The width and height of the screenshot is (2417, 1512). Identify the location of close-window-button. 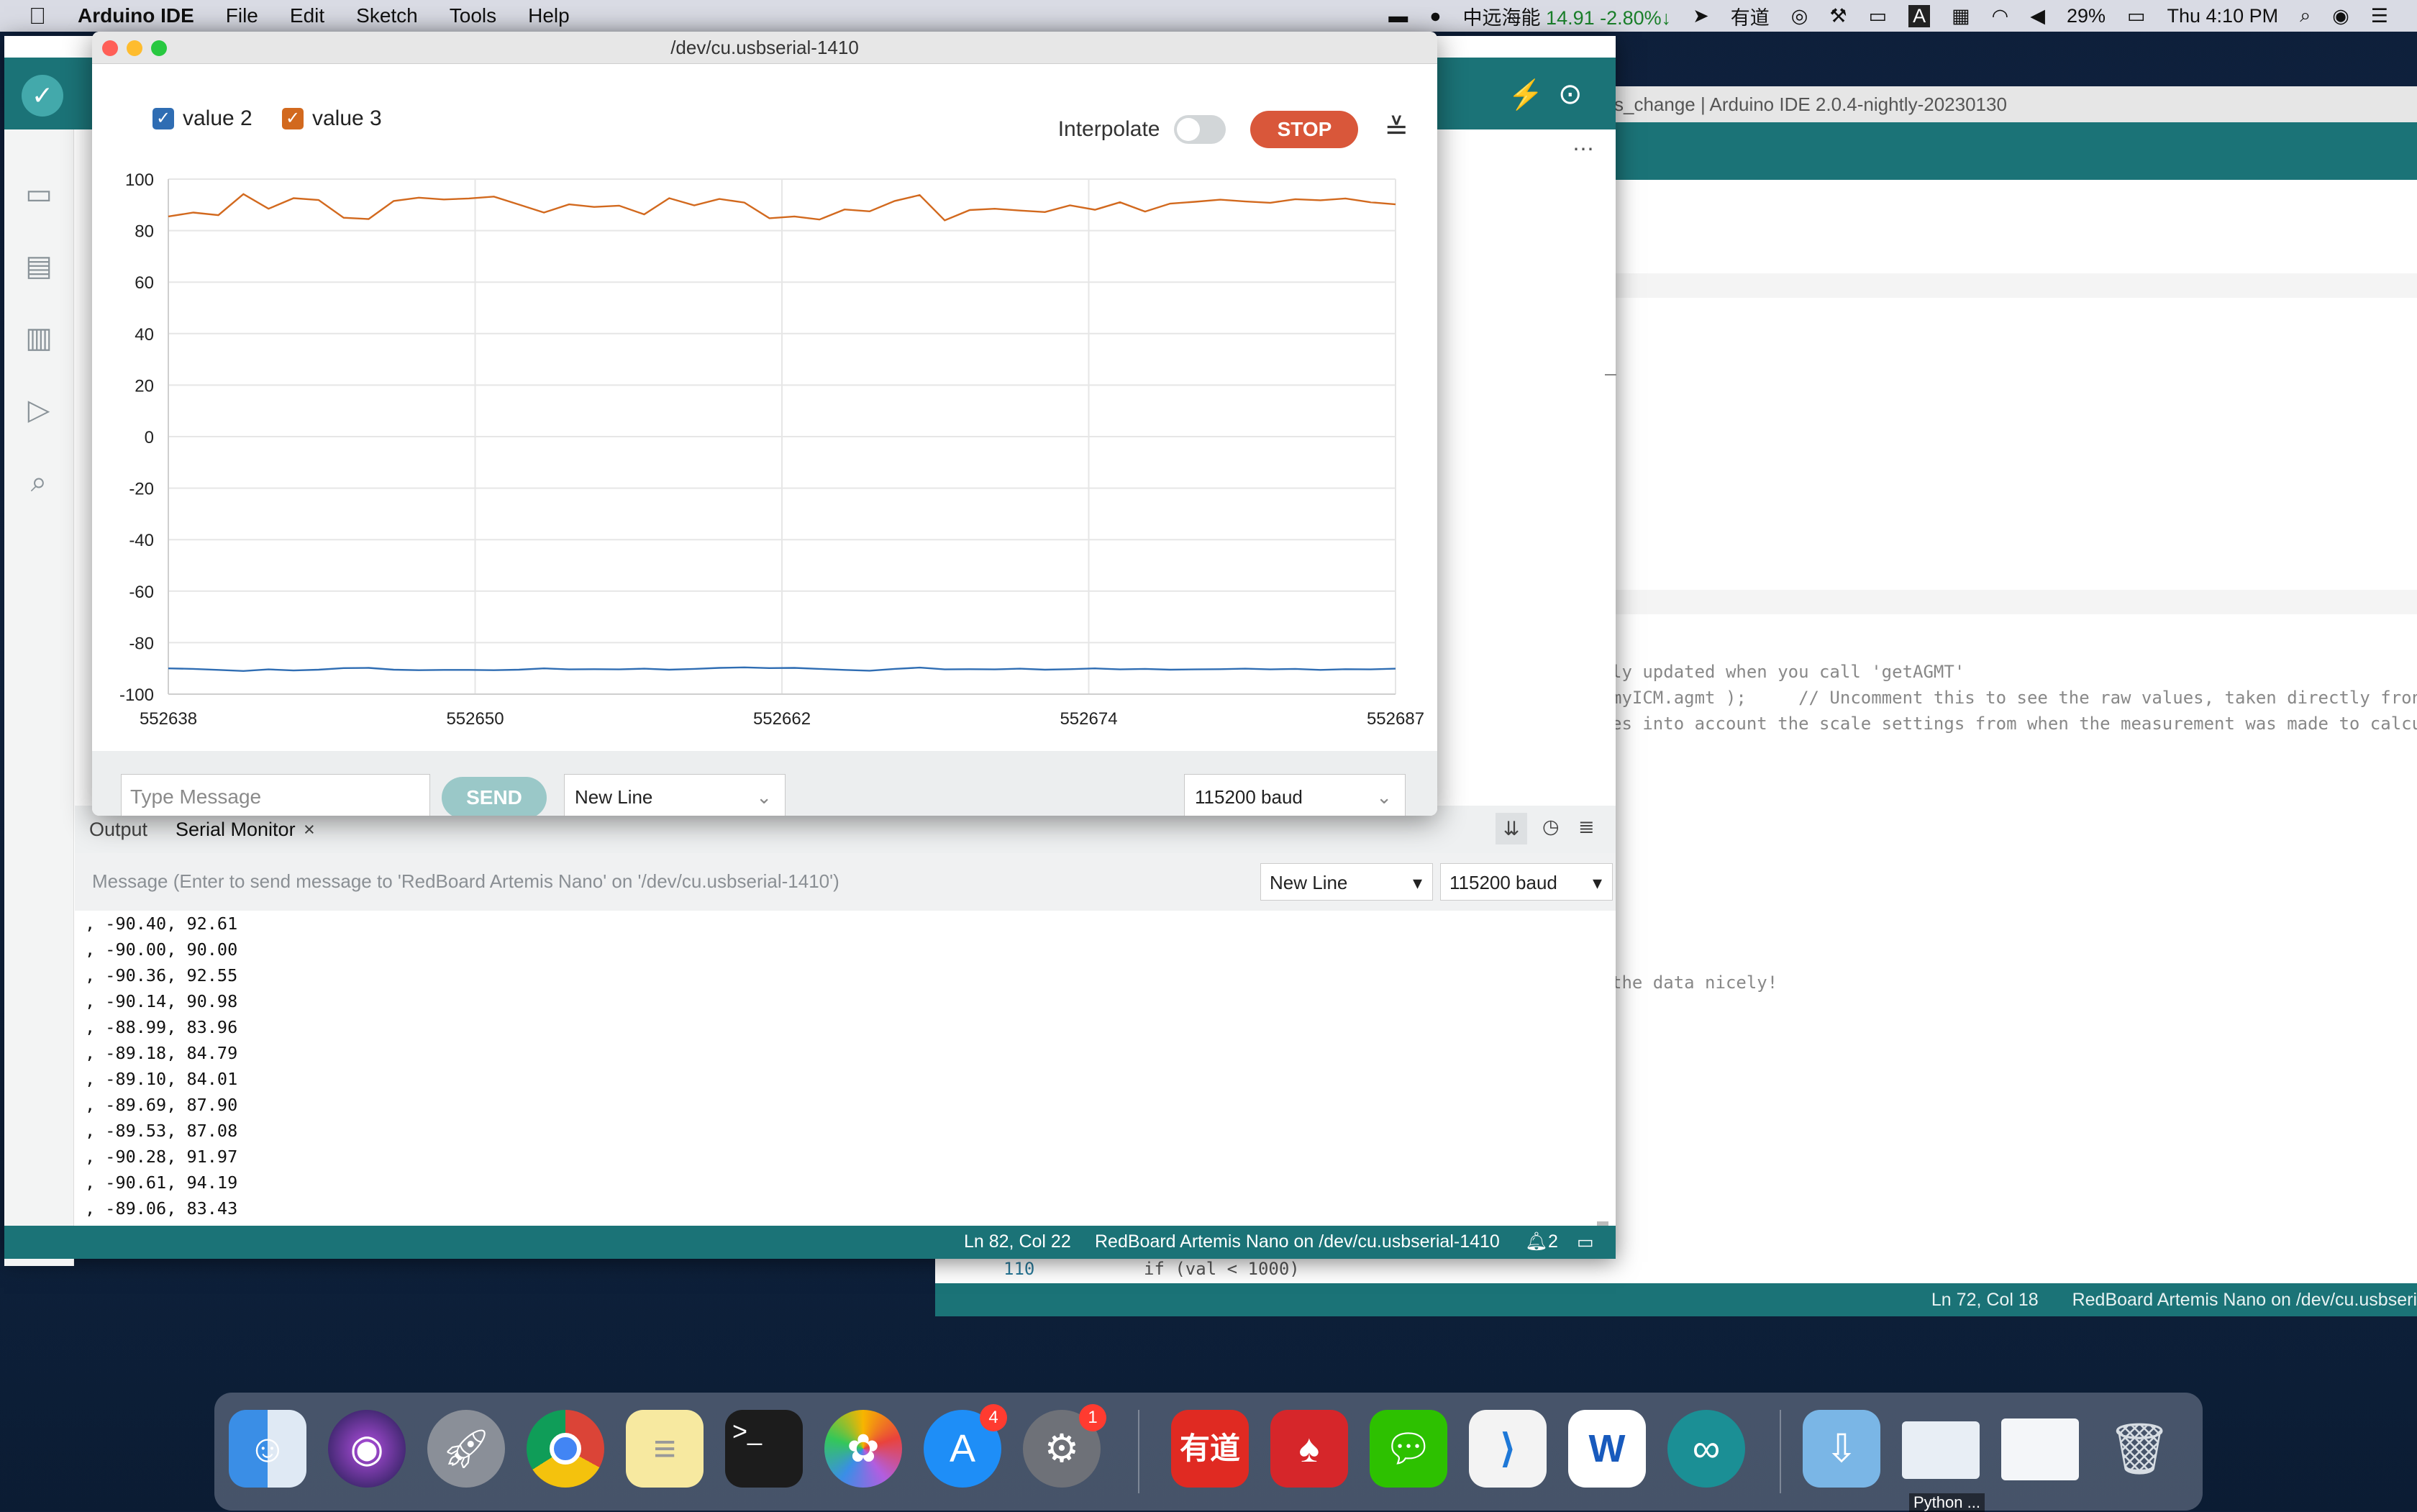
(110, 48).